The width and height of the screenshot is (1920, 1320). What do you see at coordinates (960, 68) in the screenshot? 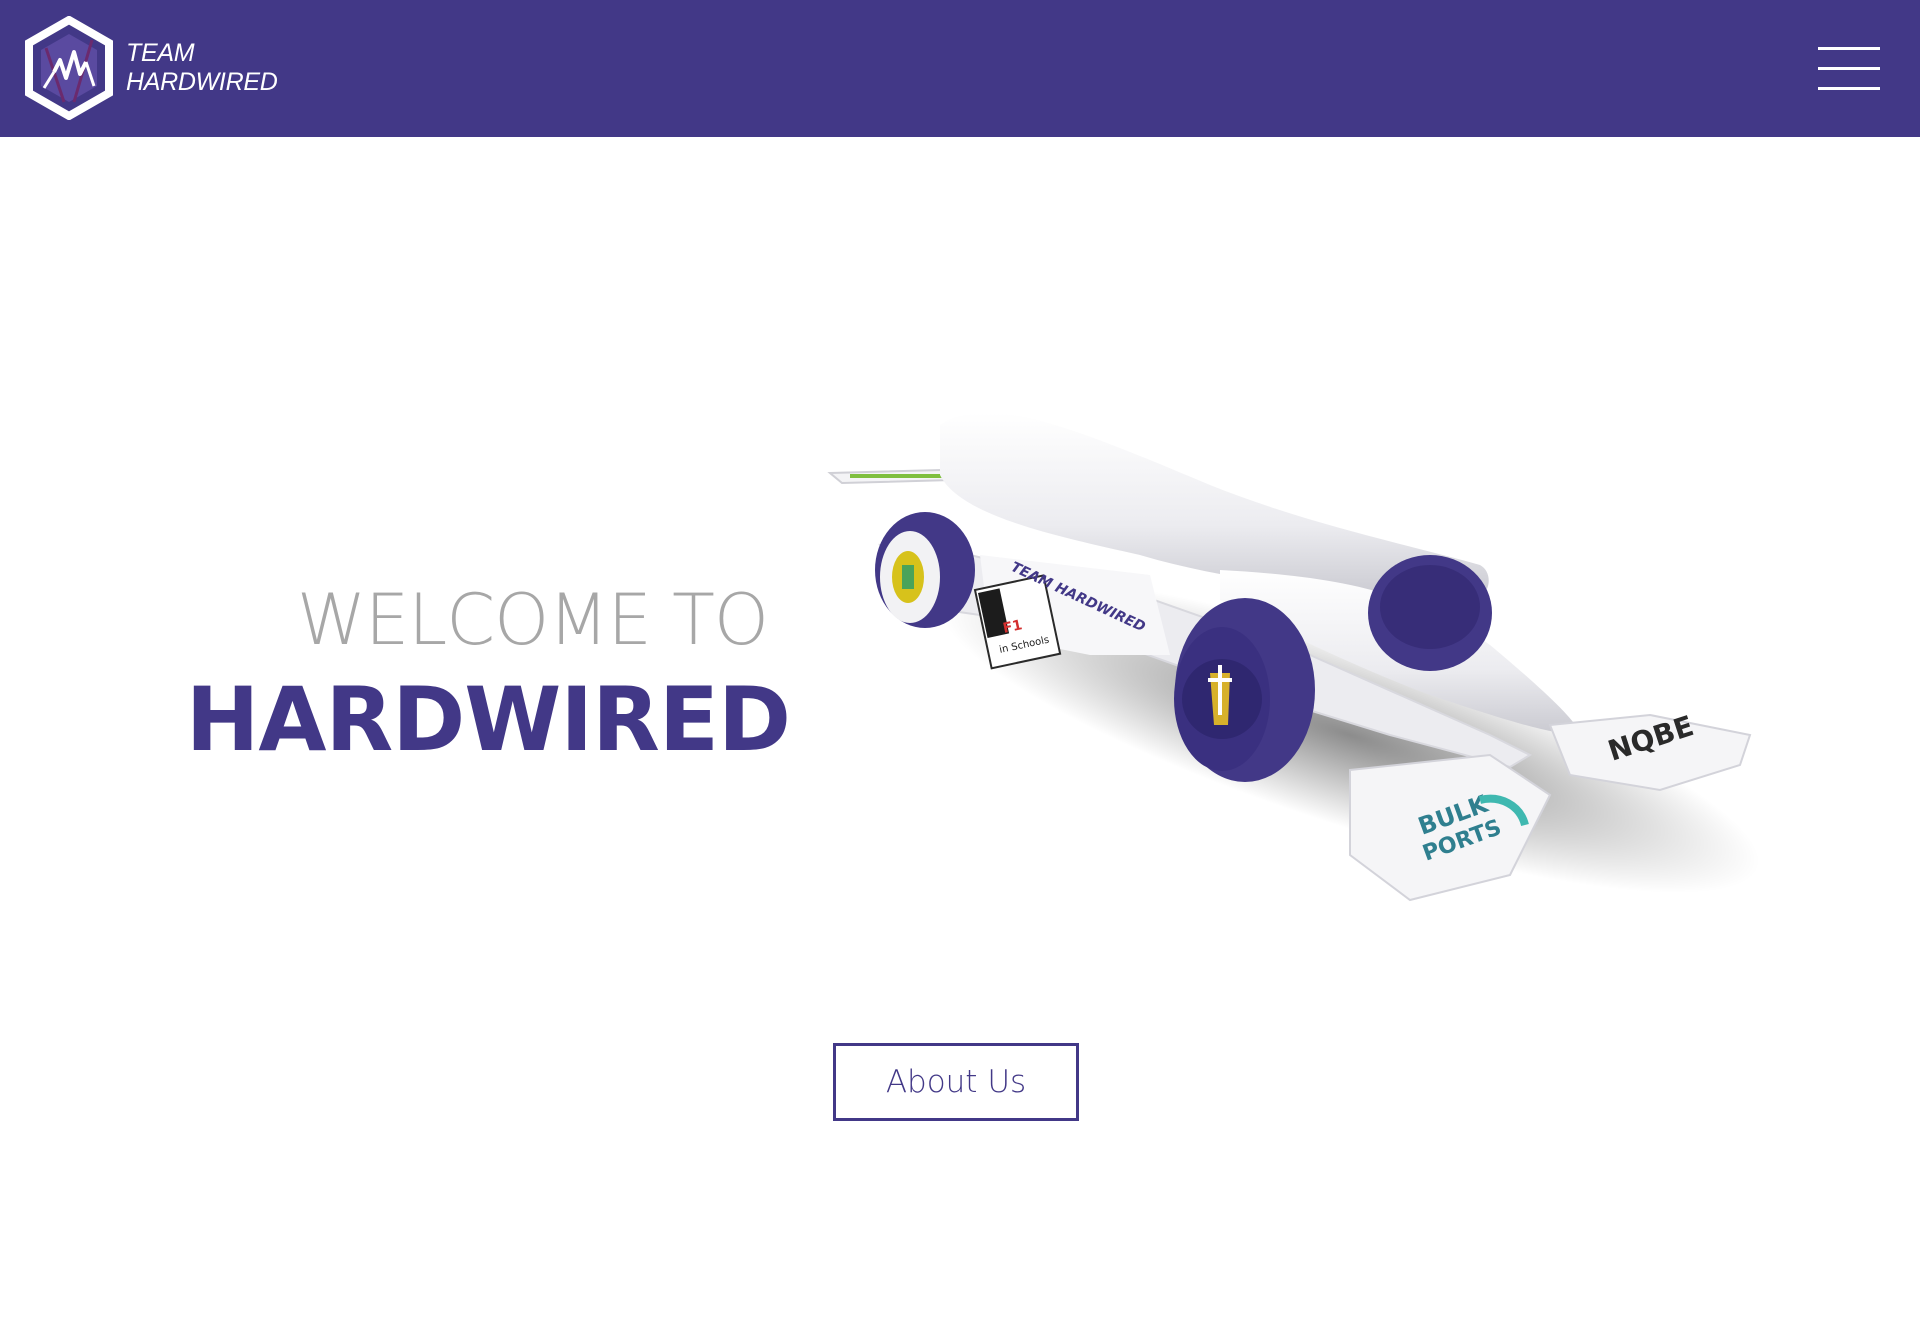
I see `top-navbar: TEAM HARDWIRED` at bounding box center [960, 68].